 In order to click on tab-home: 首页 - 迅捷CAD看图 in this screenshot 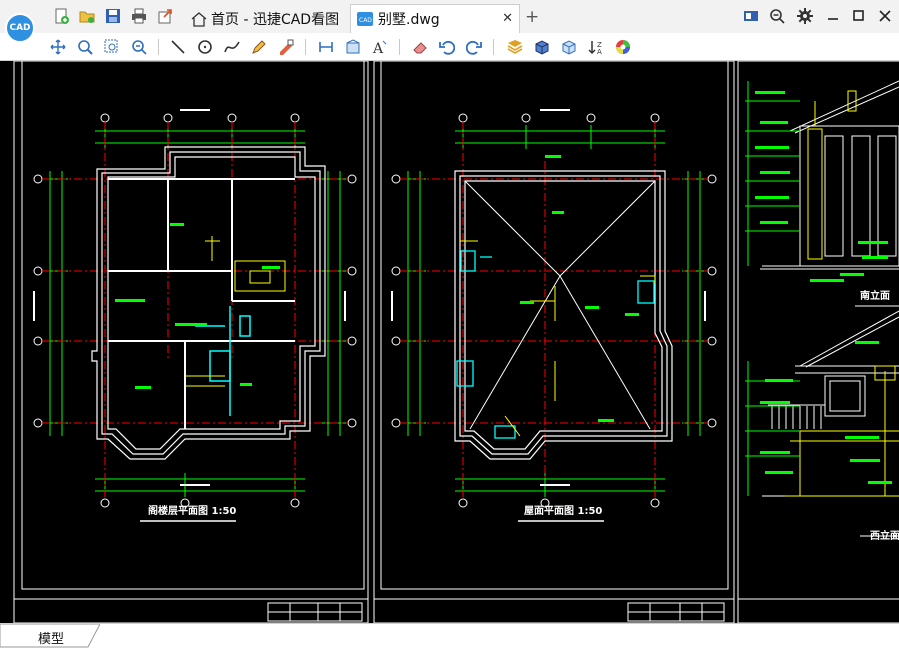, I will do `click(266, 18)`.